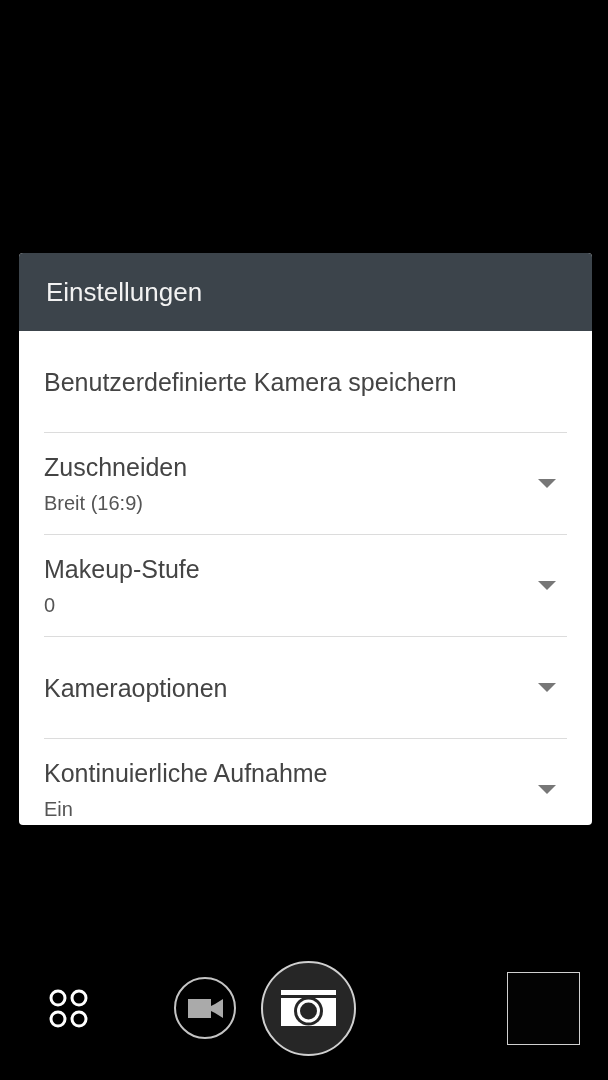 The height and width of the screenshot is (1080, 608). Describe the element at coordinates (136, 687) in the screenshot. I see `setting-label: Kameraoptionen` at that location.